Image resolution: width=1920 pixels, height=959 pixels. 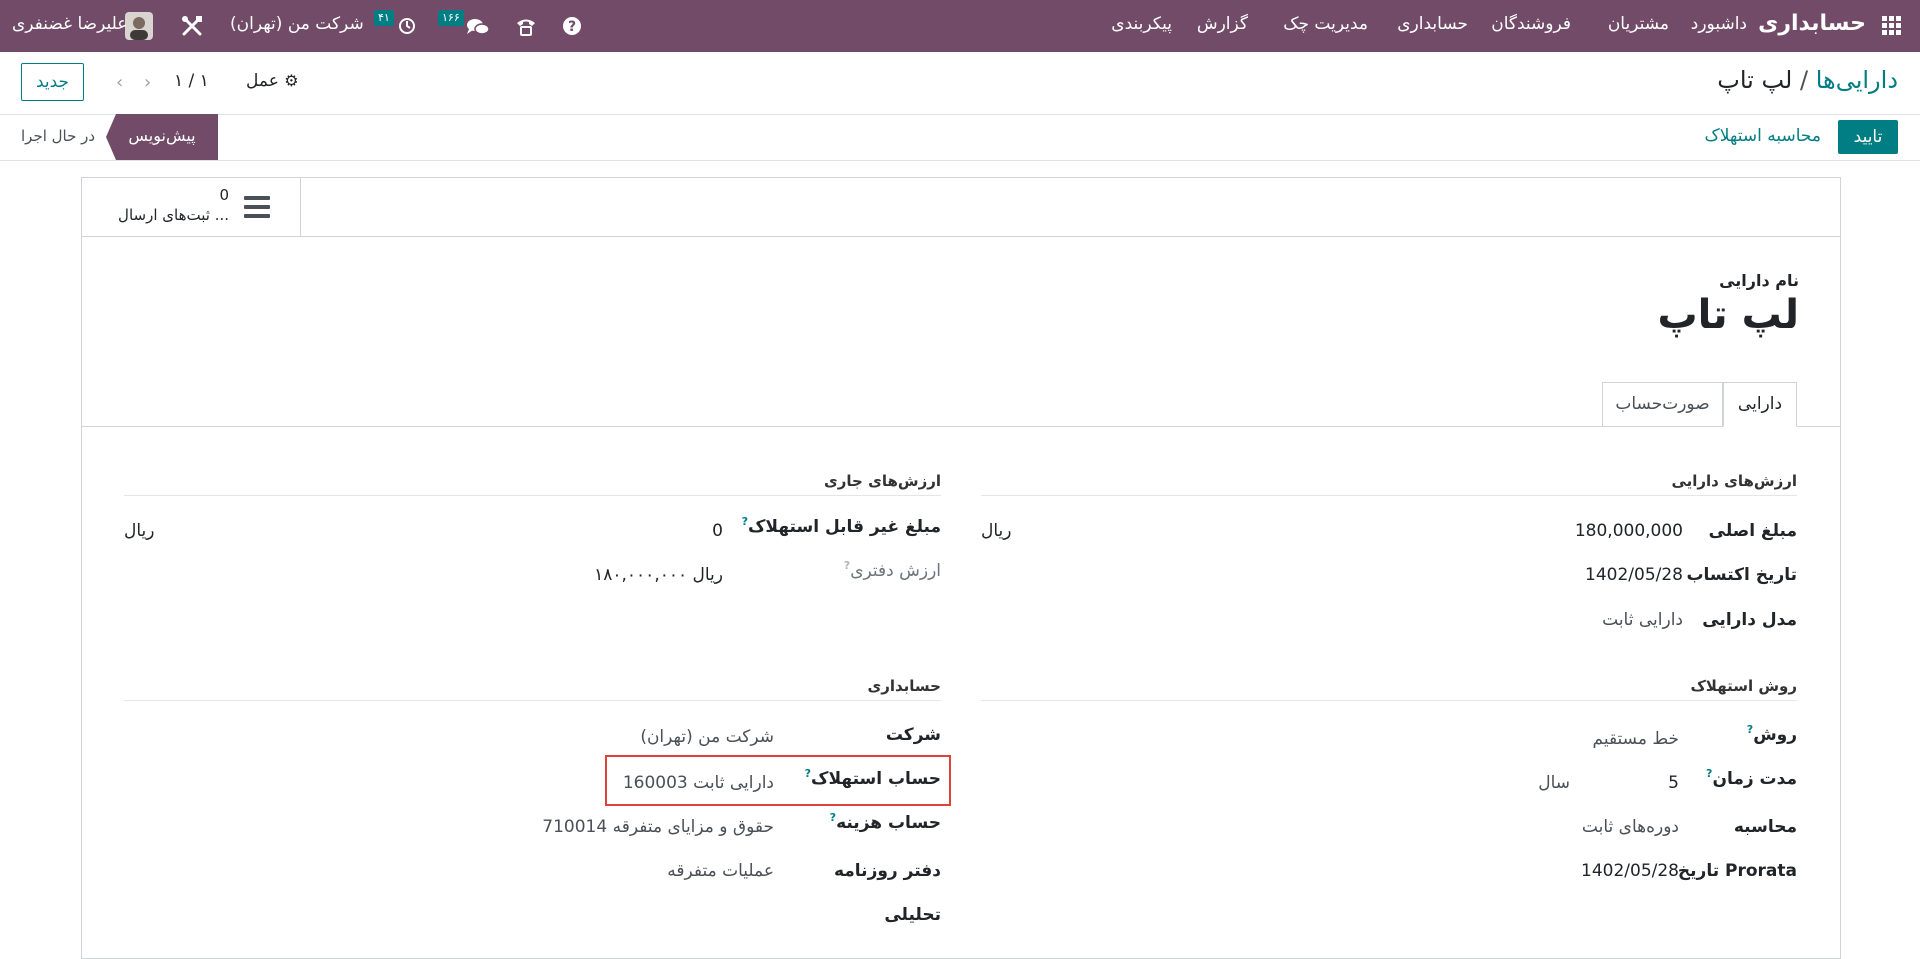 I want to click on menu-dashboard: داشبورد, so click(x=1719, y=24).